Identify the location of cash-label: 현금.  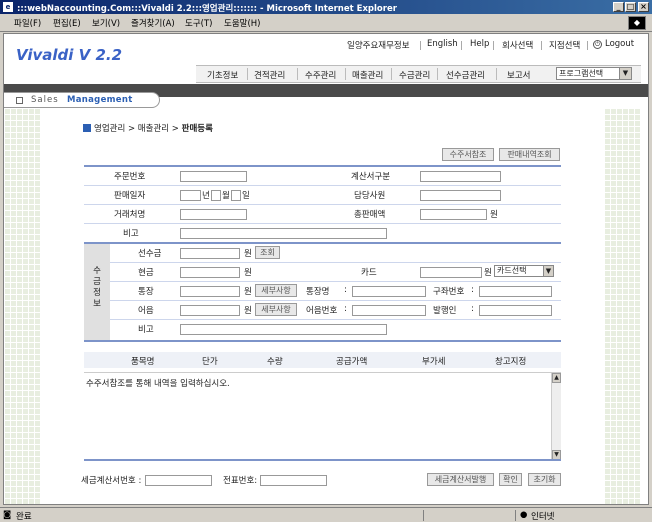
(146, 273).